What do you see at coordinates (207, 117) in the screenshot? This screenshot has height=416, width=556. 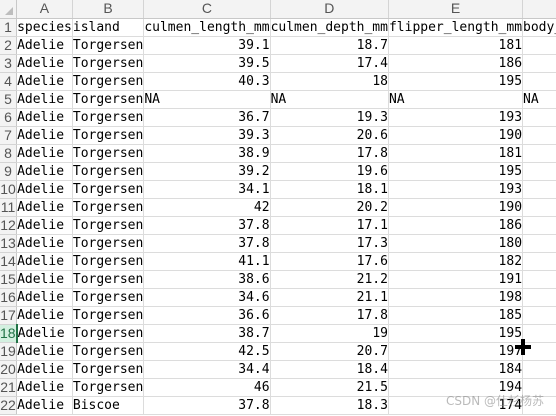 I see `cell-culmen-length: 36.7` at bounding box center [207, 117].